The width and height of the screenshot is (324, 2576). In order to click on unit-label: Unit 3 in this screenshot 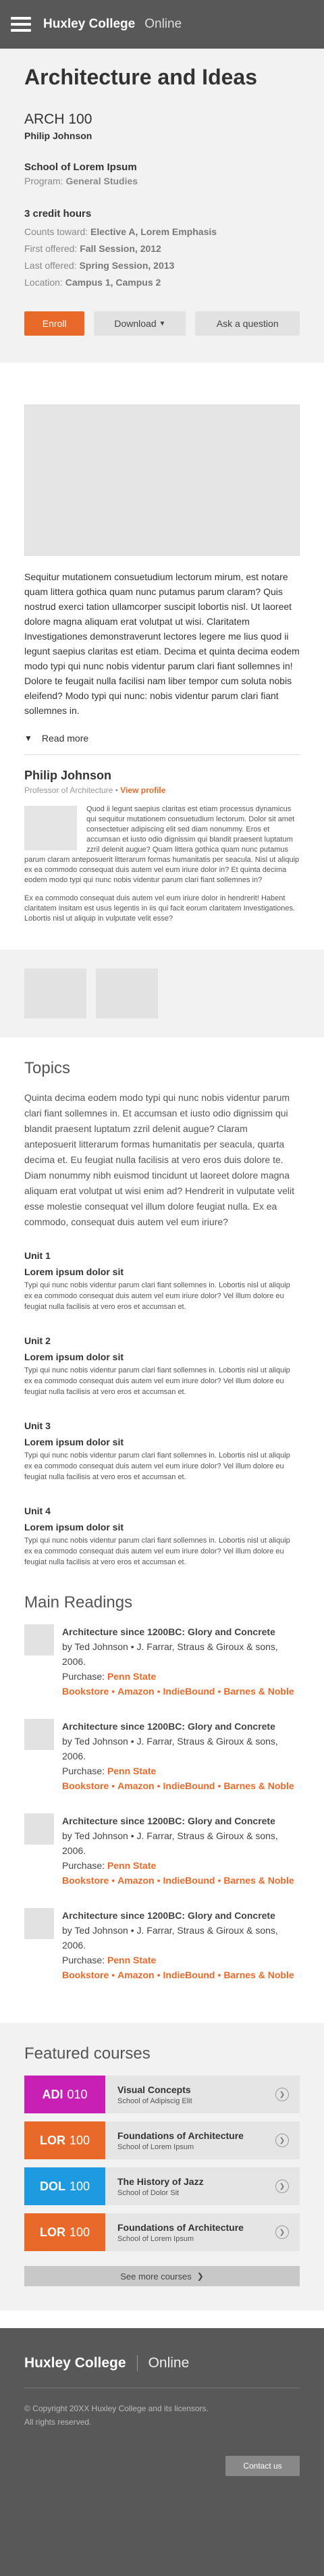, I will do `click(37, 1425)`.